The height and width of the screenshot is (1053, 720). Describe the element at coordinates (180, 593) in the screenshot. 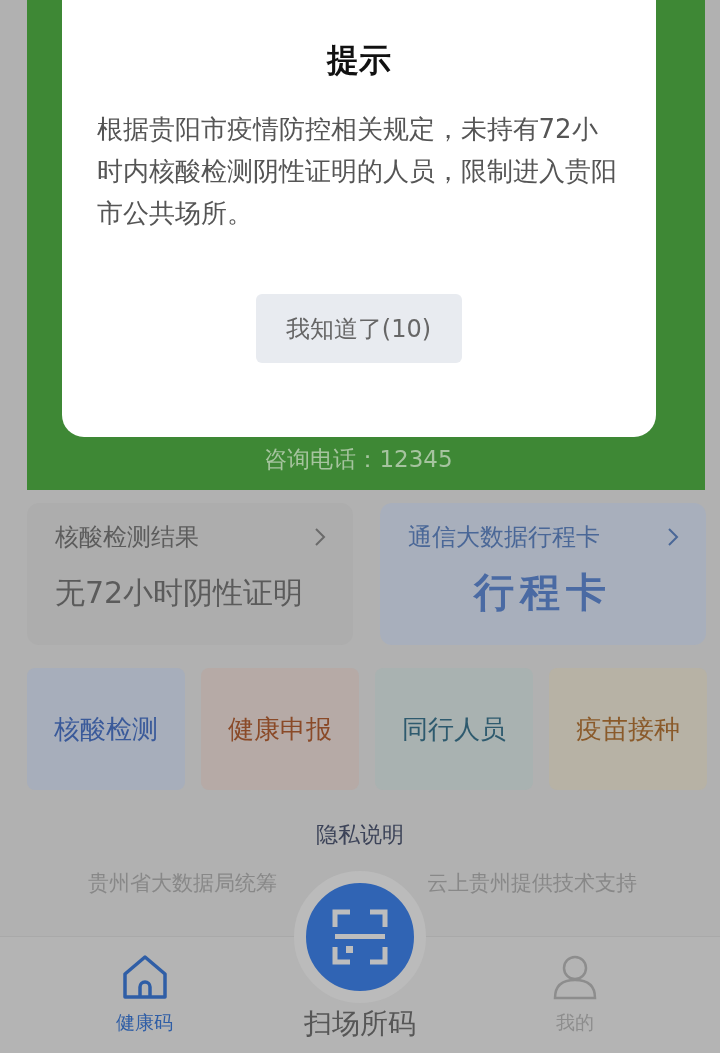

I see `card-value: 无72小时阴性证明` at that location.